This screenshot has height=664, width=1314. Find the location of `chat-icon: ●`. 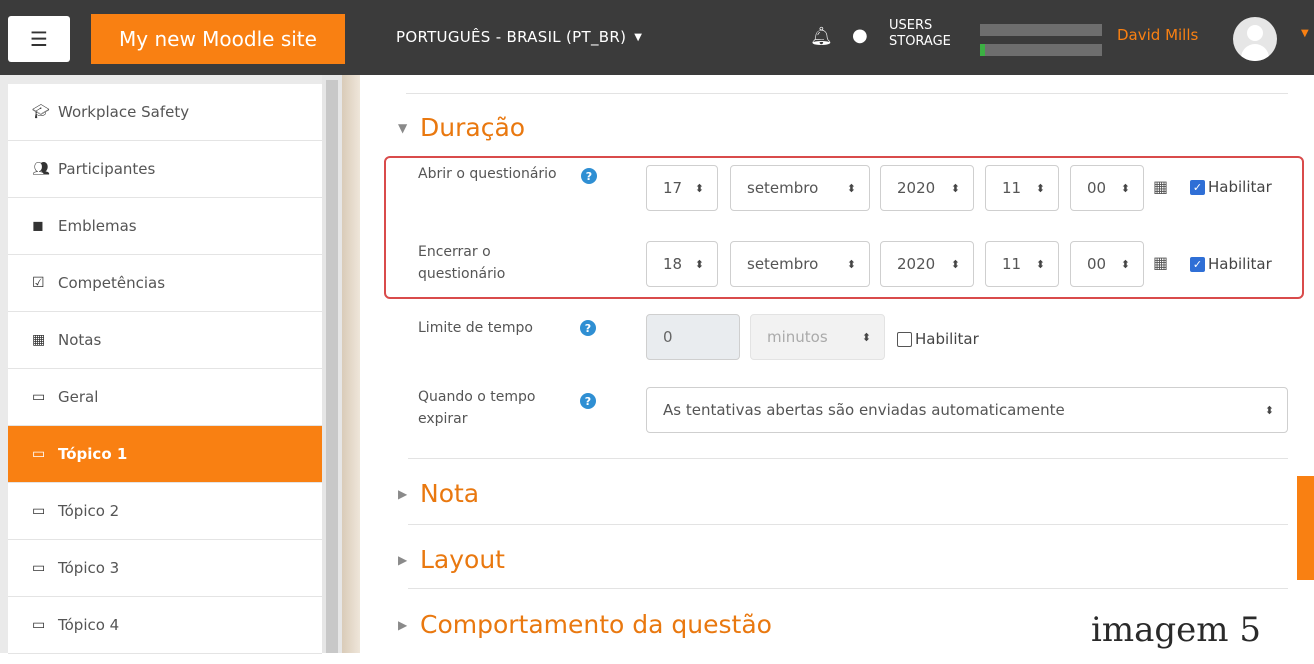

chat-icon: ● is located at coordinates (860, 35).